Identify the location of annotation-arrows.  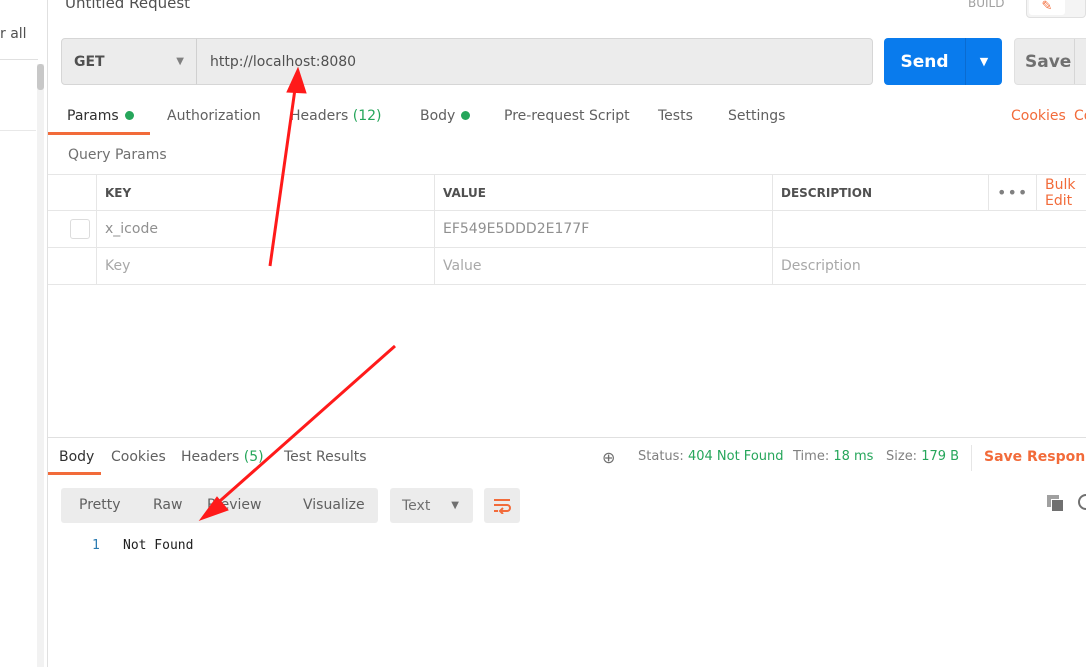
(297, 294).